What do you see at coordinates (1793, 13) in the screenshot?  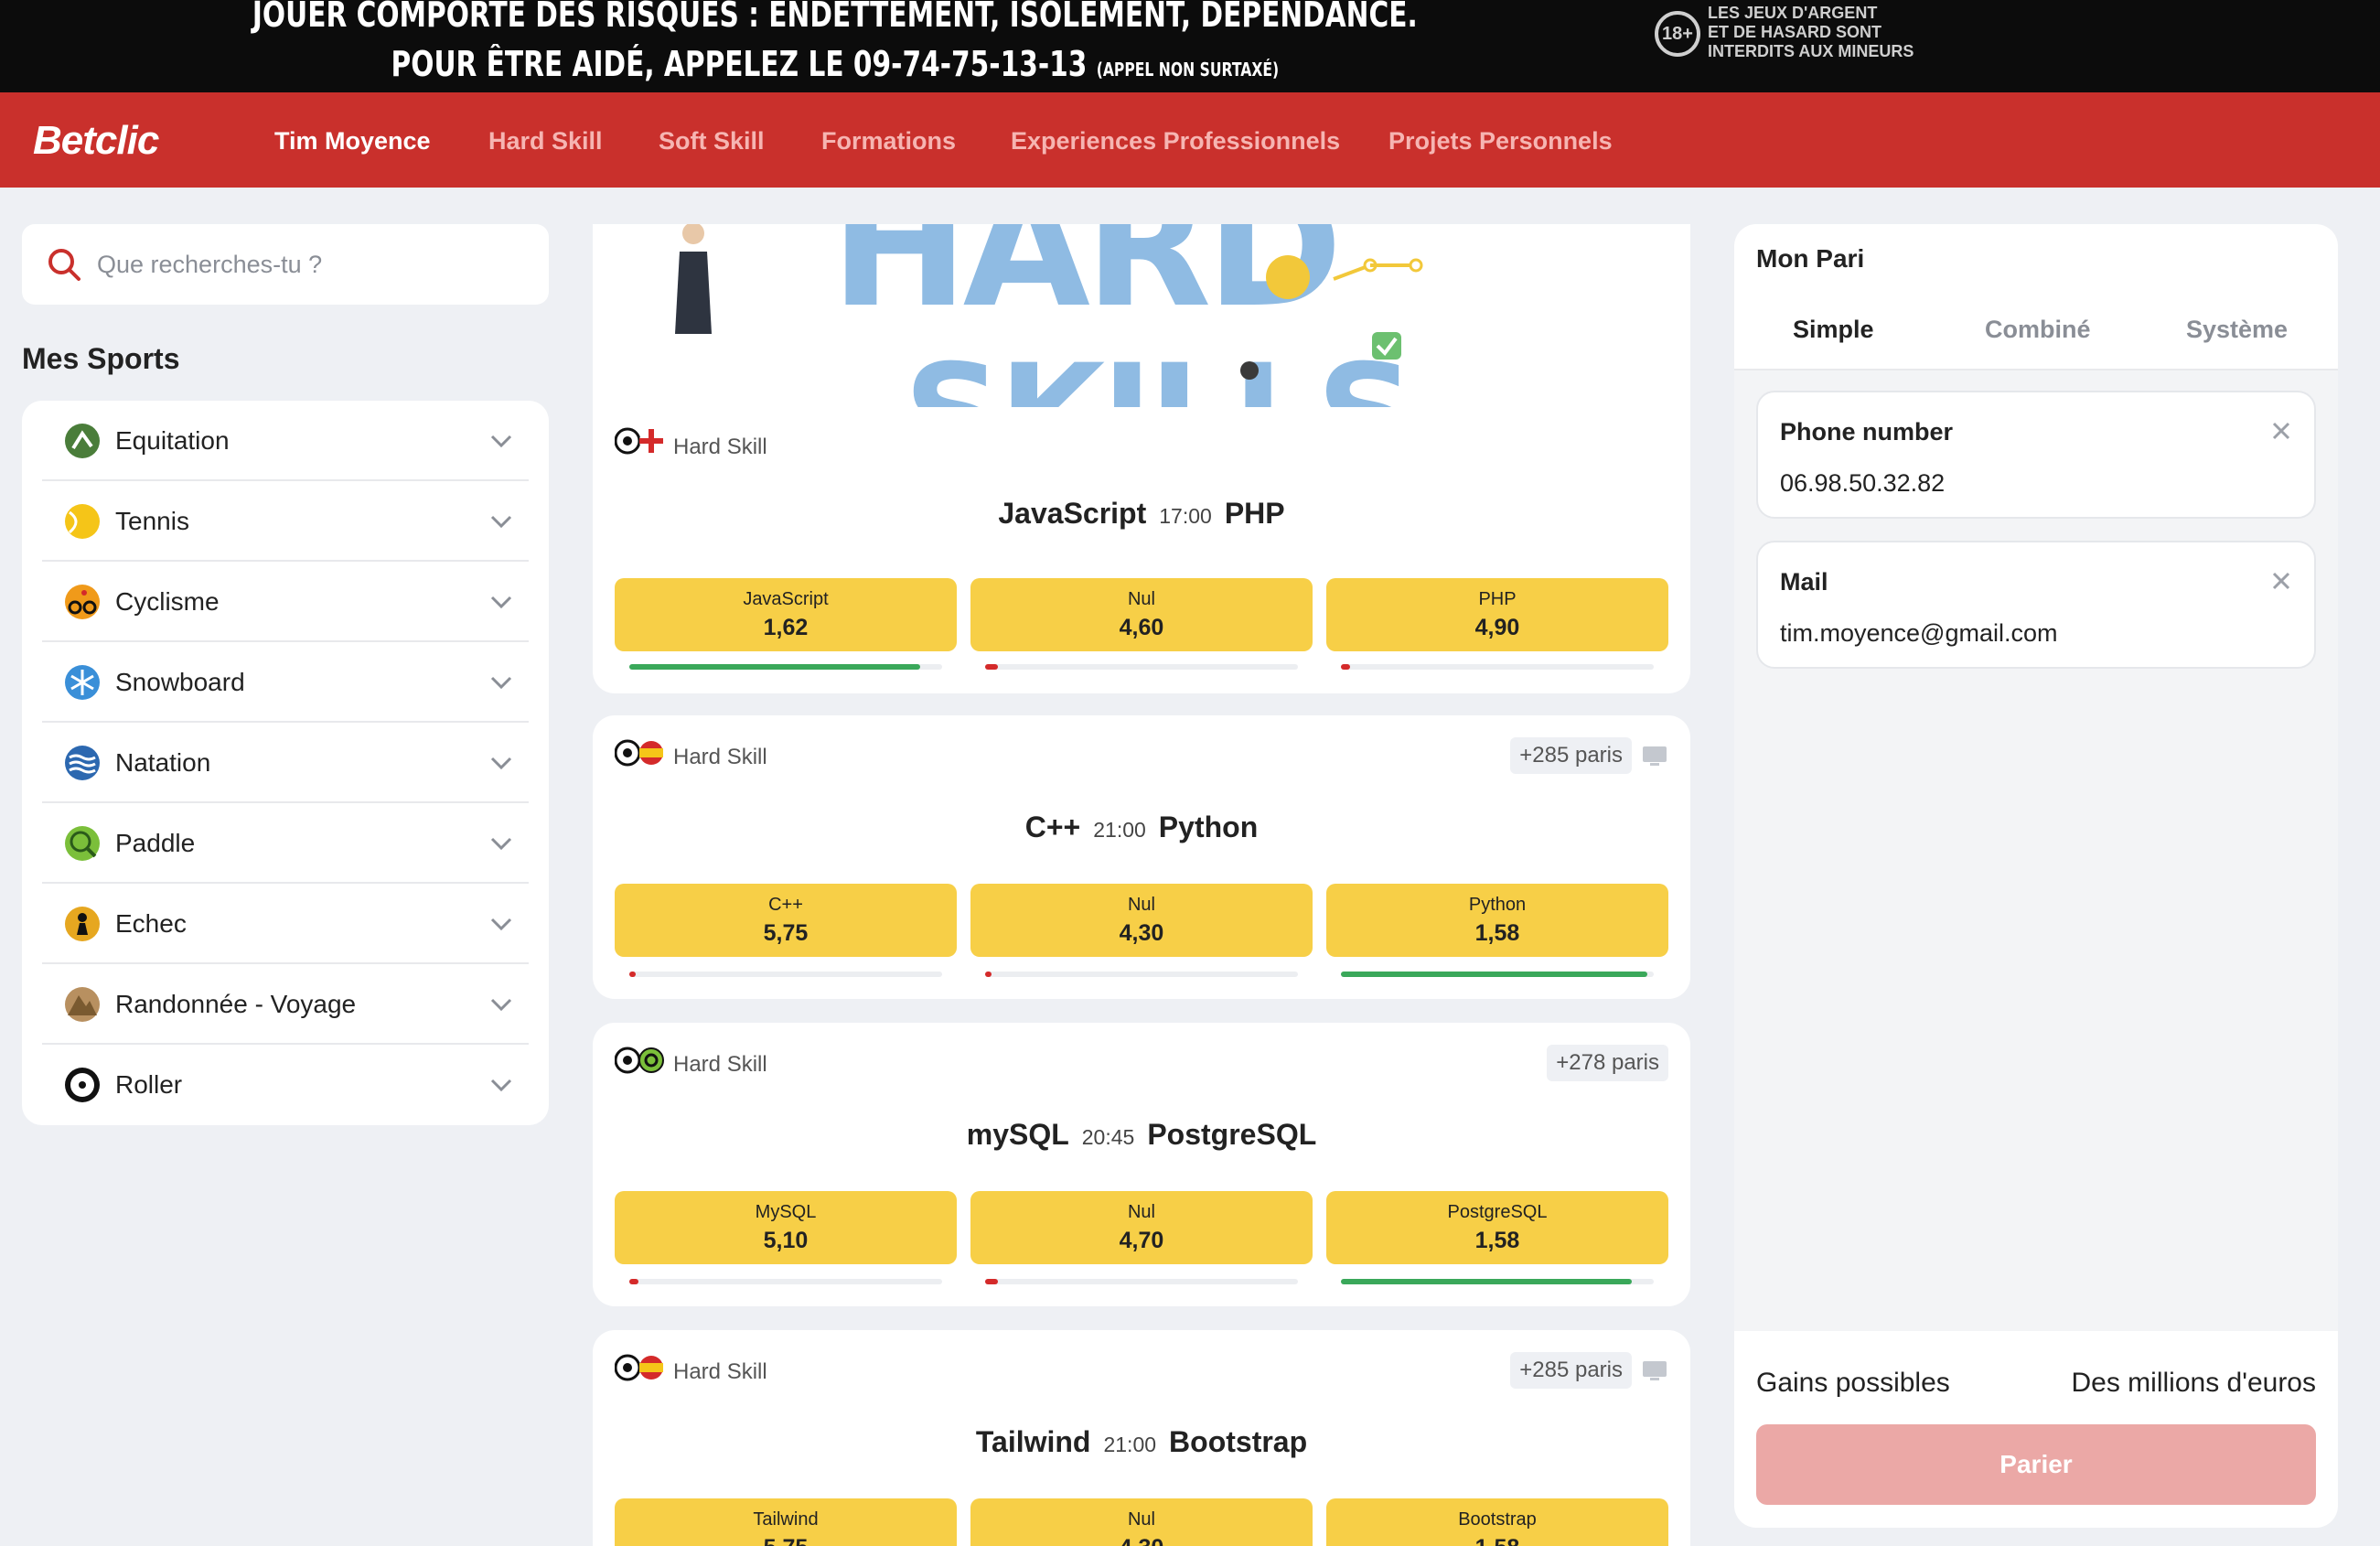 I see `age-text-line-1: LES JEUX D'ARGENT` at bounding box center [1793, 13].